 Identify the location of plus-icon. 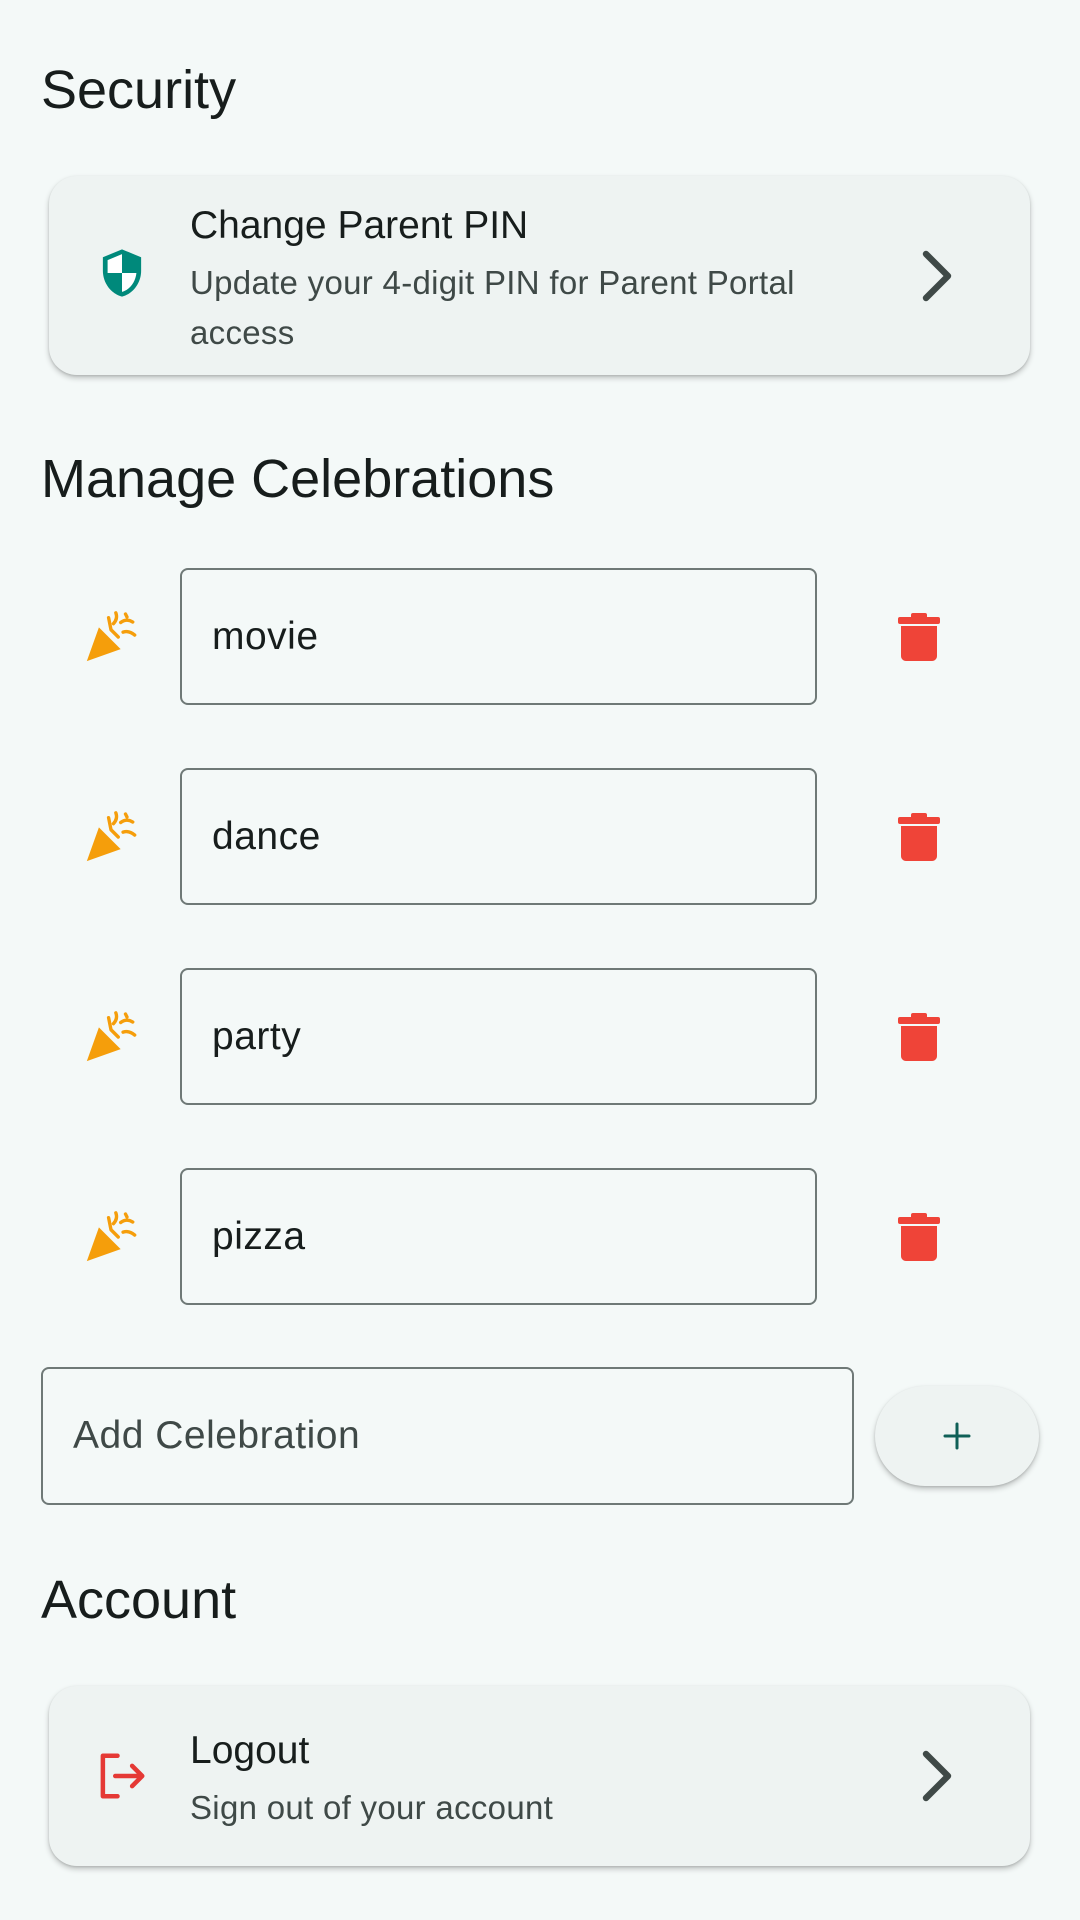
(957, 1436).